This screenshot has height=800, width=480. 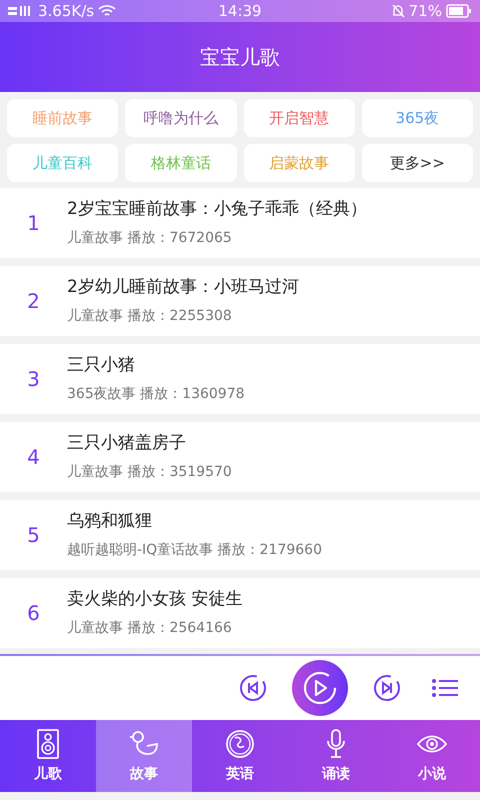 What do you see at coordinates (150, 316) in the screenshot?
I see `story-meta: 儿童故事 播放：2255308` at bounding box center [150, 316].